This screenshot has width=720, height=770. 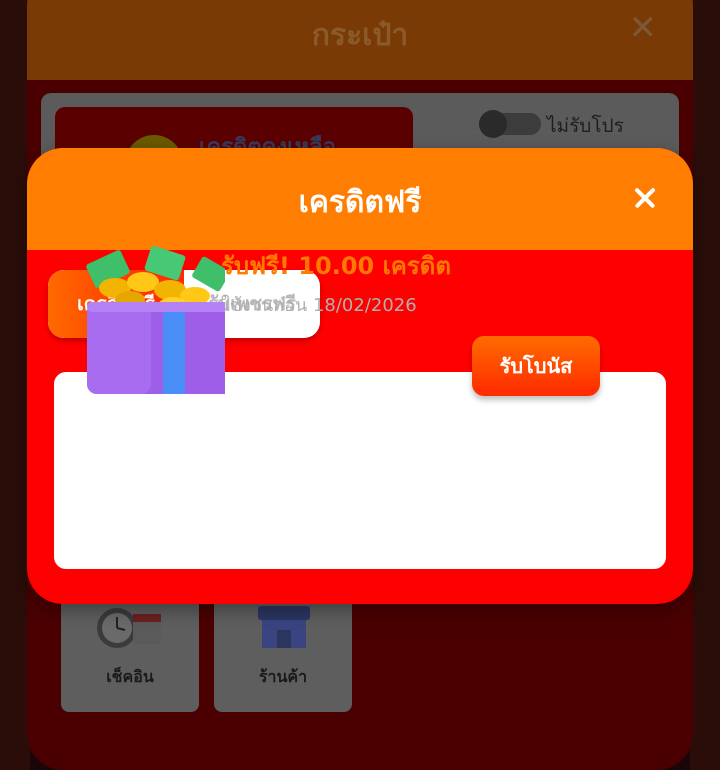 What do you see at coordinates (645, 198) in the screenshot?
I see `close-icon` at bounding box center [645, 198].